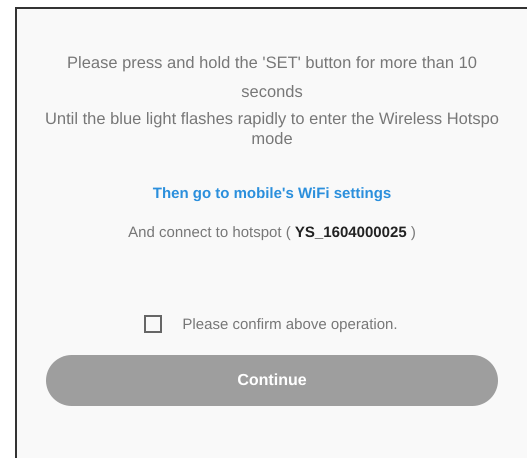 Image resolution: width=527 pixels, height=458 pixels. What do you see at coordinates (272, 78) in the screenshot?
I see `instruction-text: Please press and hold the 'SET' button for more than 10 seconds` at bounding box center [272, 78].